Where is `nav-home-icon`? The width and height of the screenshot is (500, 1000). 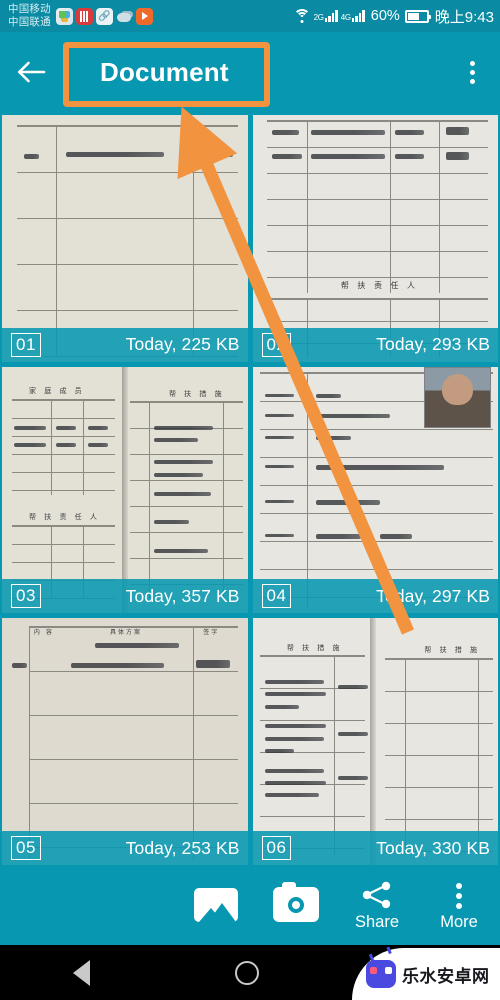
nav-home-icon is located at coordinates (246, 972).